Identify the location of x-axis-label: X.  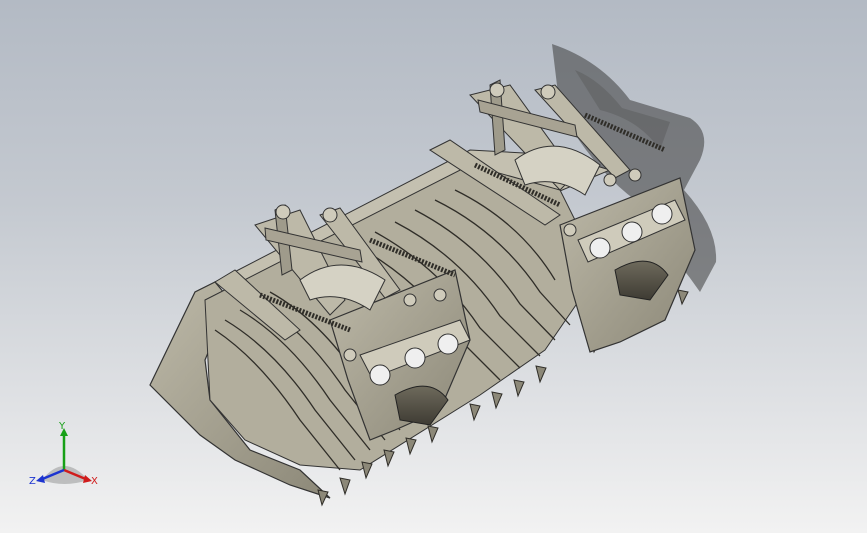
(94, 481).